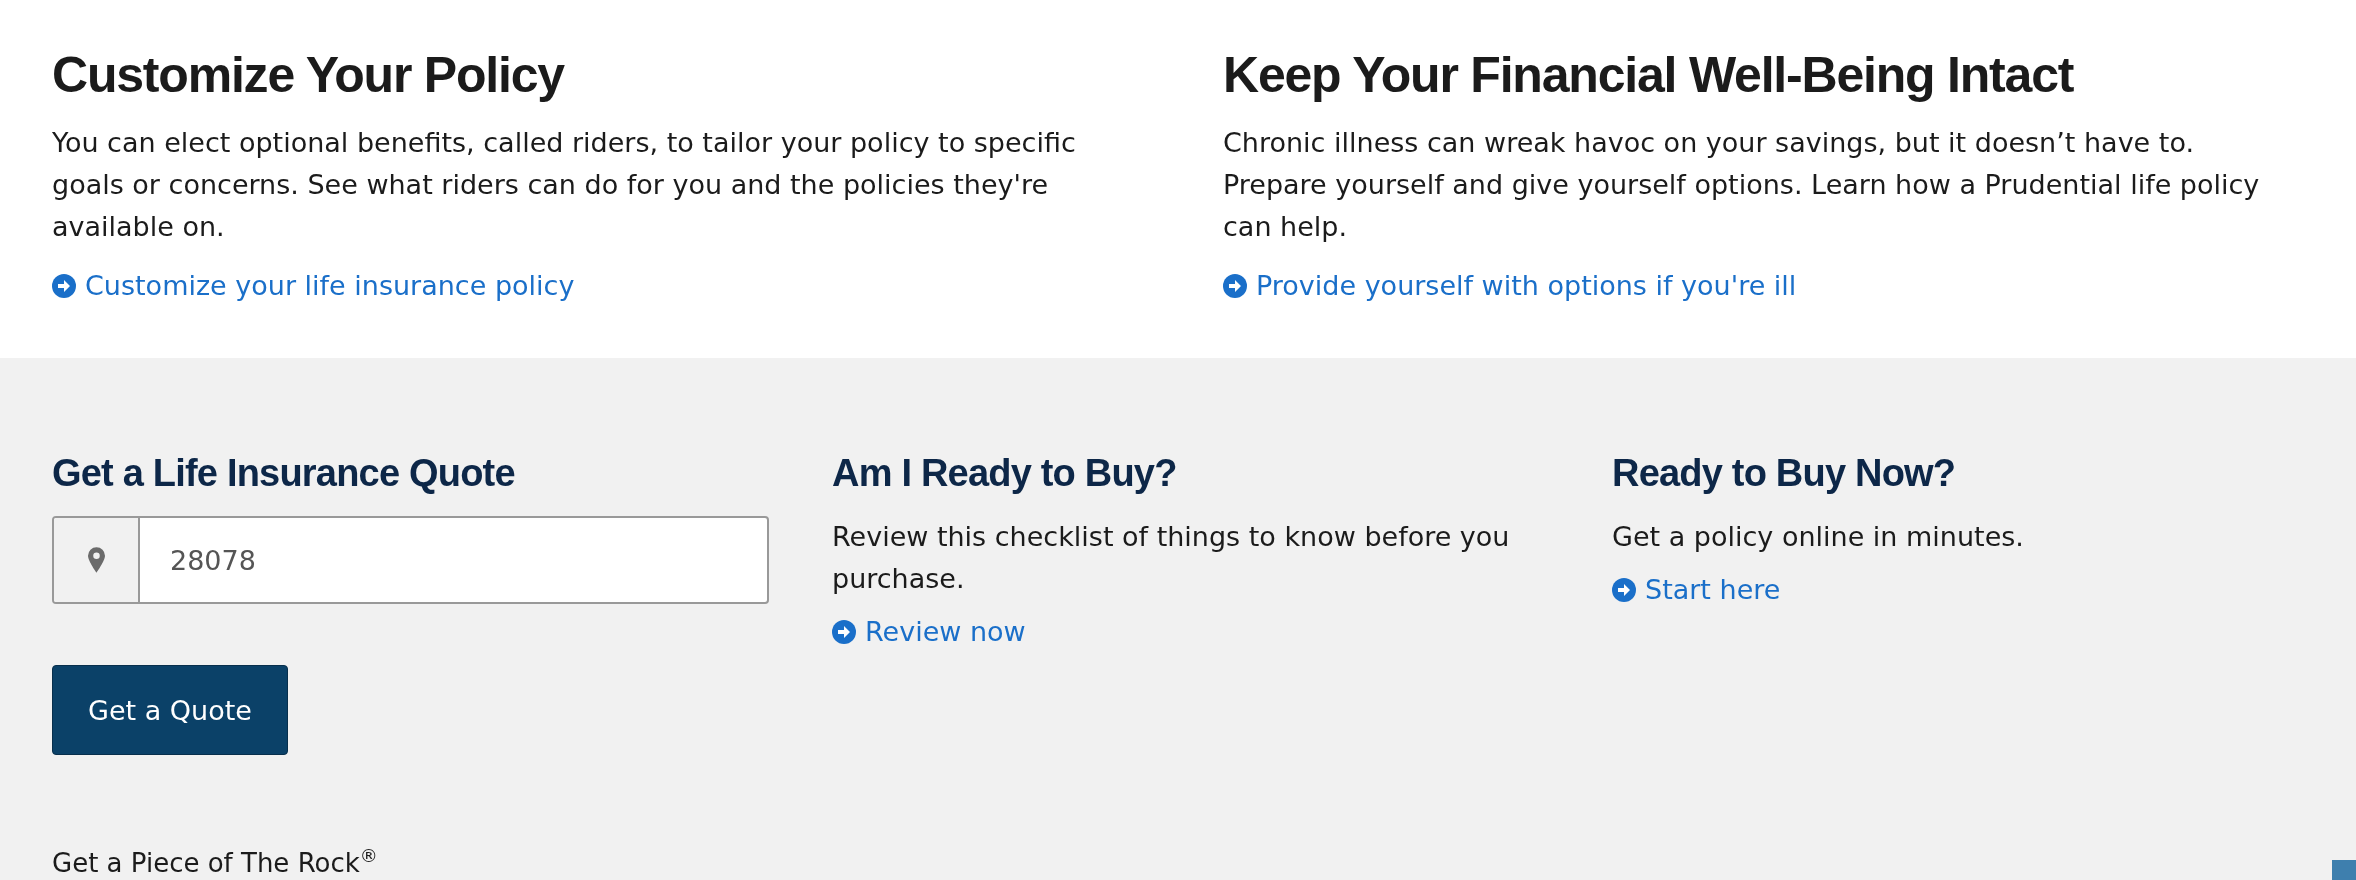 This screenshot has height=880, width=2356. I want to click on location-pin-icon, so click(96, 560).